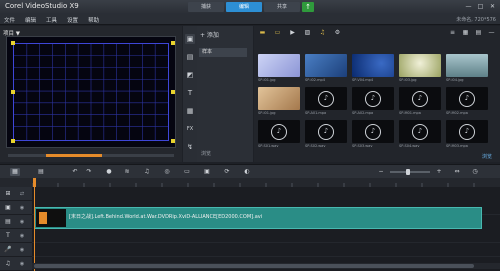  Describe the element at coordinates (491, 33) in the screenshot. I see `thumb-size-slider-icon: —` at that location.